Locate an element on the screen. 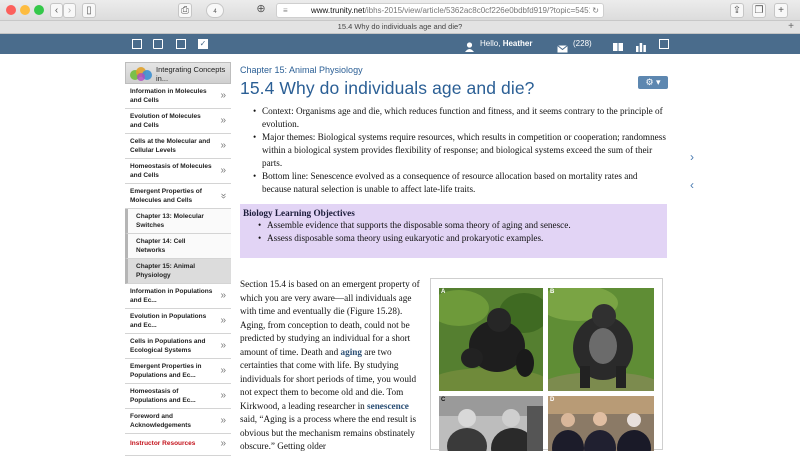  previous-page-arrow-icon: ‹ is located at coordinates (692, 185).